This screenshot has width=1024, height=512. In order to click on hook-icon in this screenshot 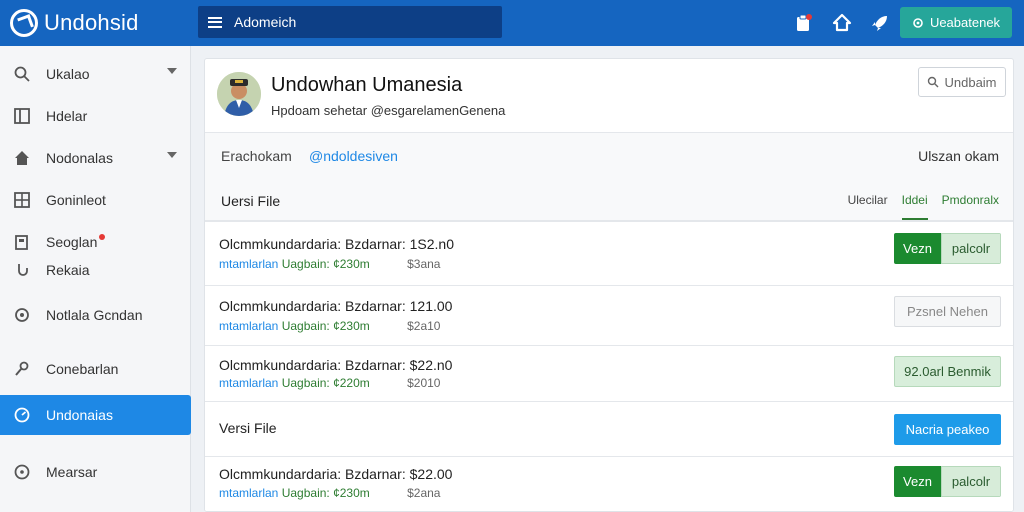, I will do `click(22, 270)`.